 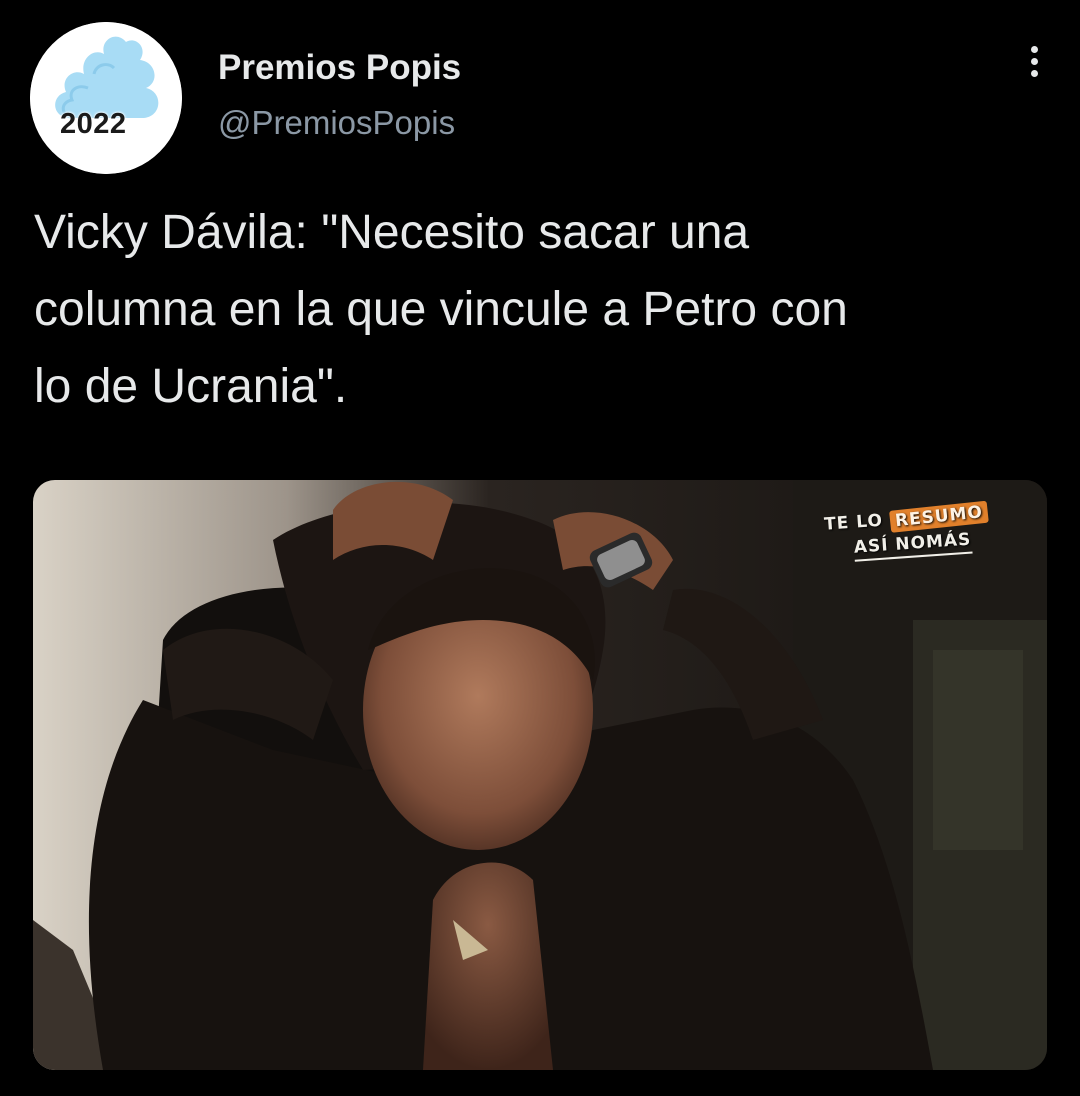 I want to click on more-vertical-icon, so click(x=1034, y=61).